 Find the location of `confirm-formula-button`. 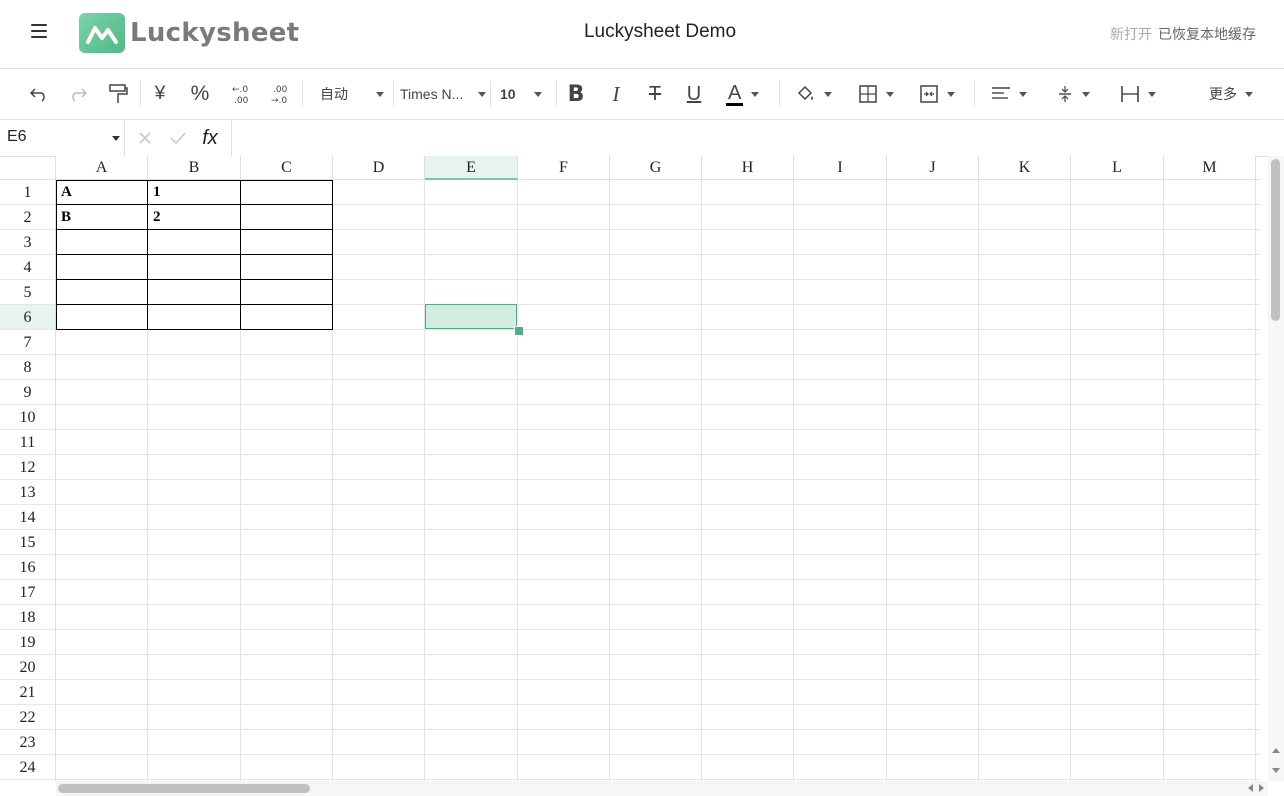

confirm-formula-button is located at coordinates (178, 138).